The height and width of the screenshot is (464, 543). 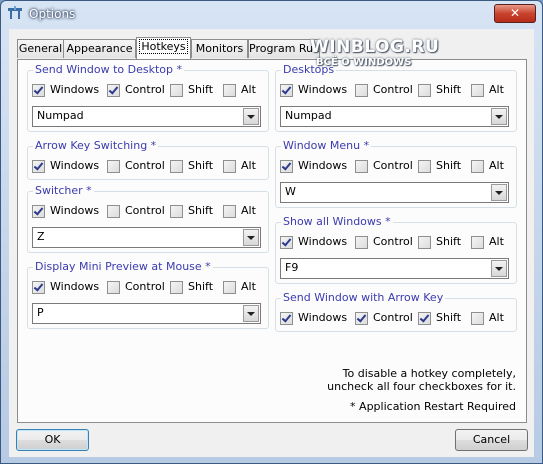 I want to click on tab-hotkeys: Hotkeys, so click(x=163, y=48).